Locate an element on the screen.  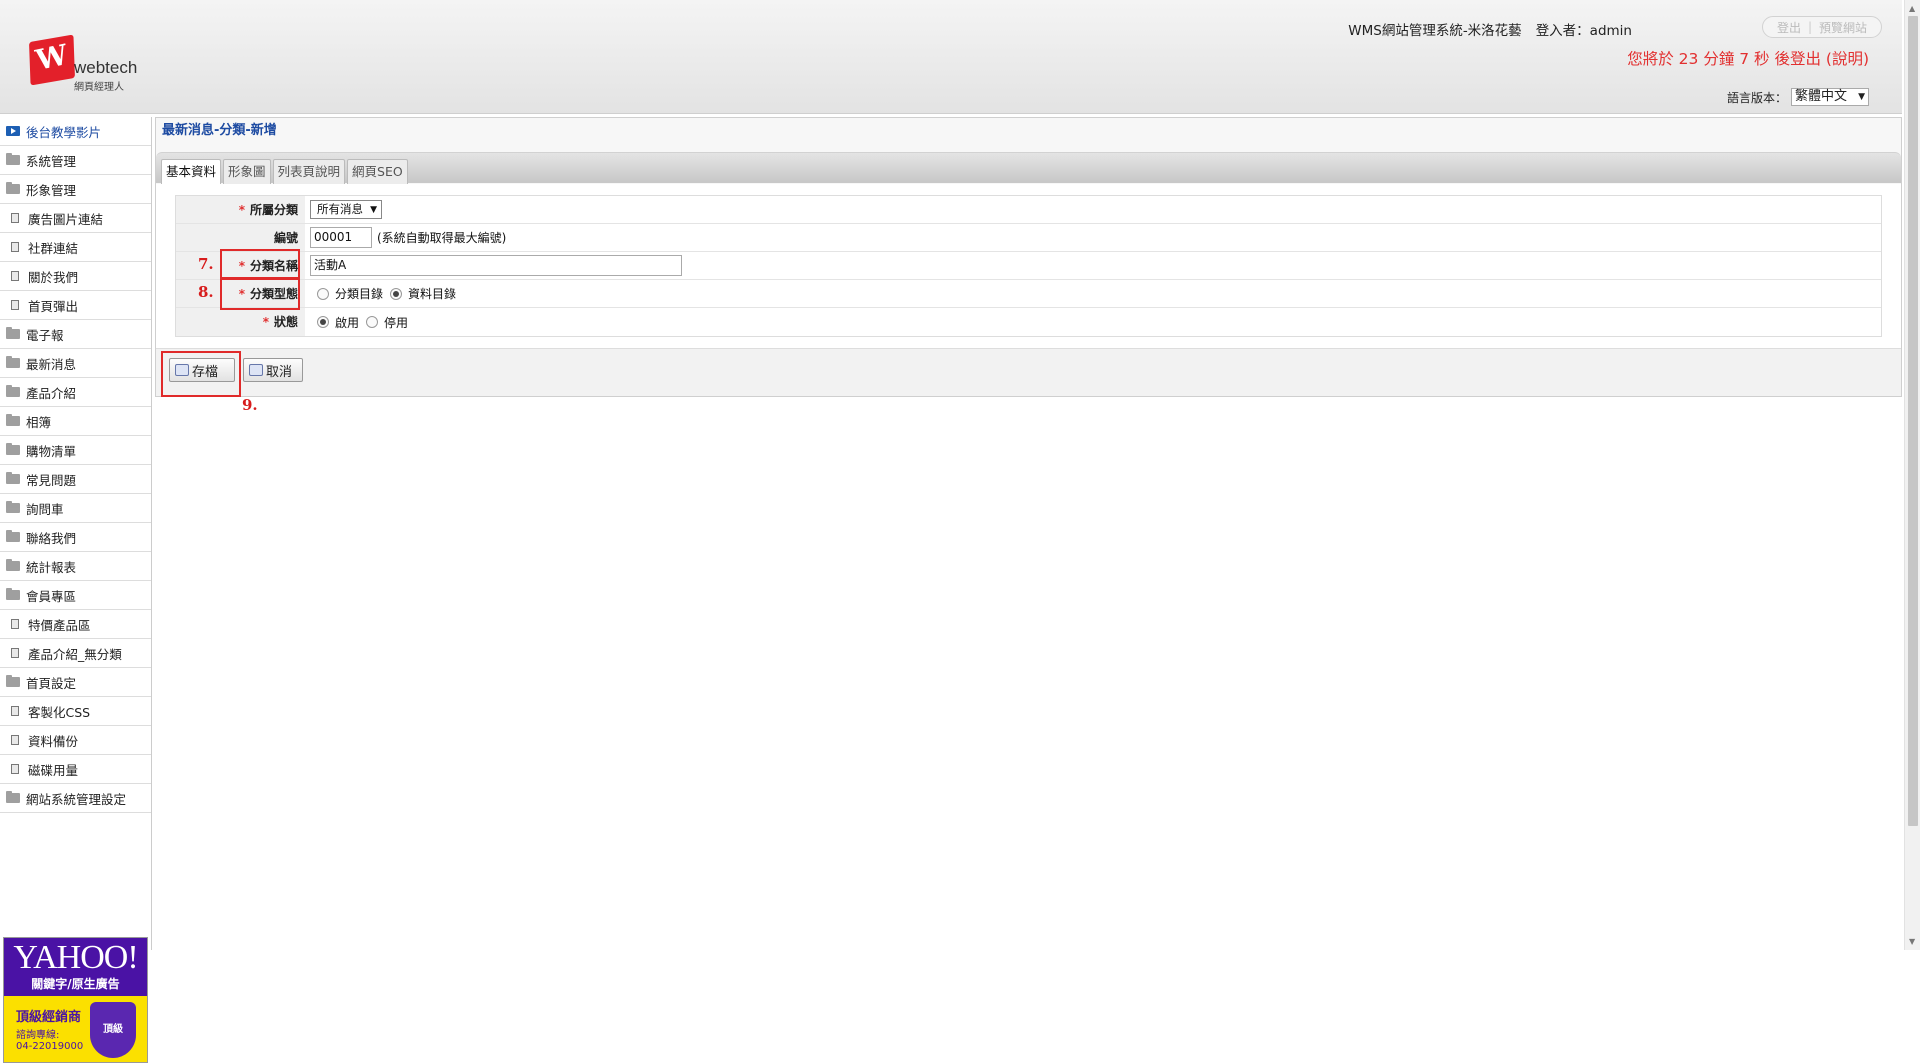
language-label: 語言版本： is located at coordinates (1756, 97).